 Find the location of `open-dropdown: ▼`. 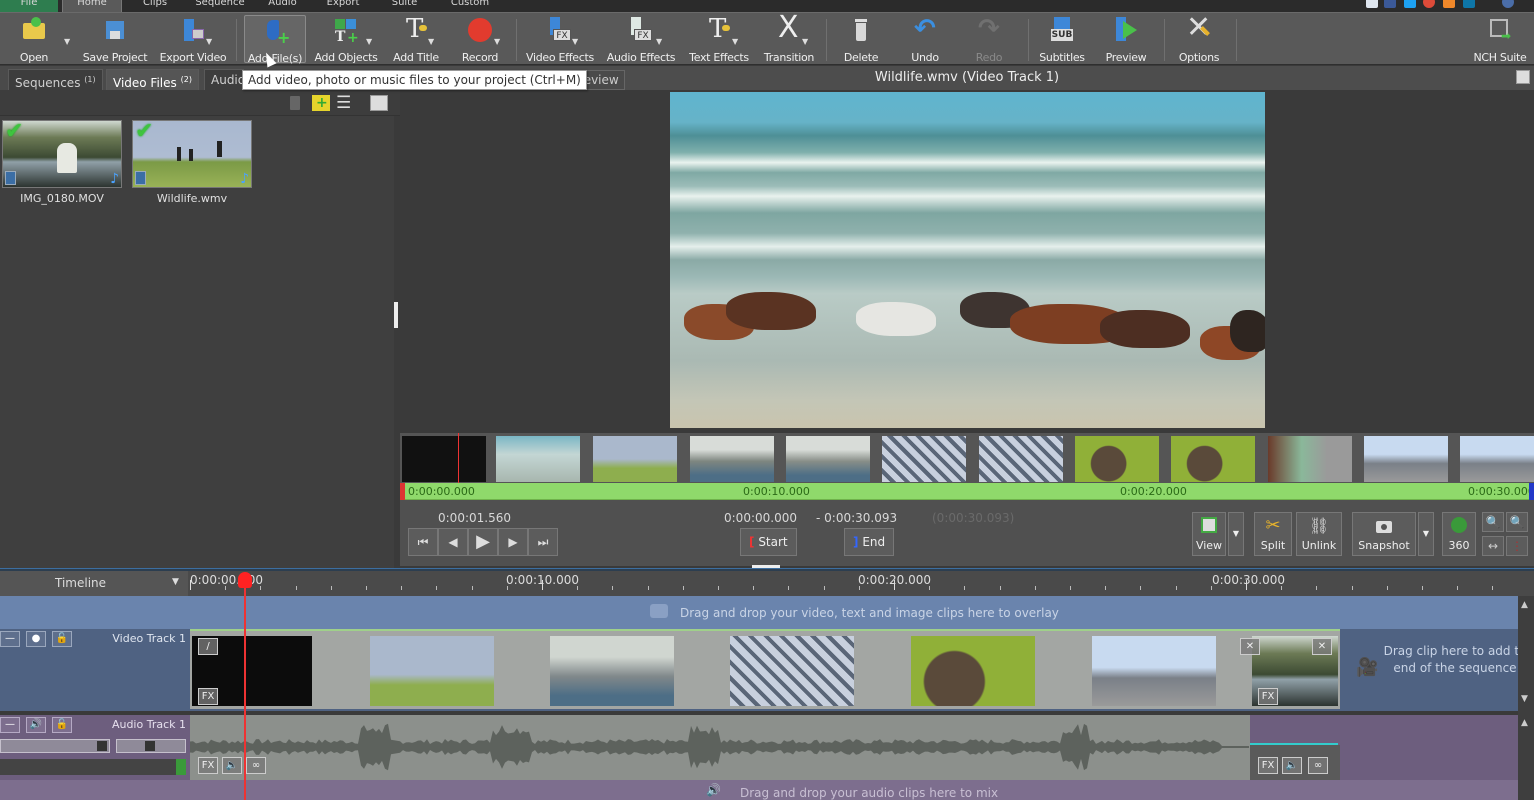

open-dropdown: ▼ is located at coordinates (64, 39).